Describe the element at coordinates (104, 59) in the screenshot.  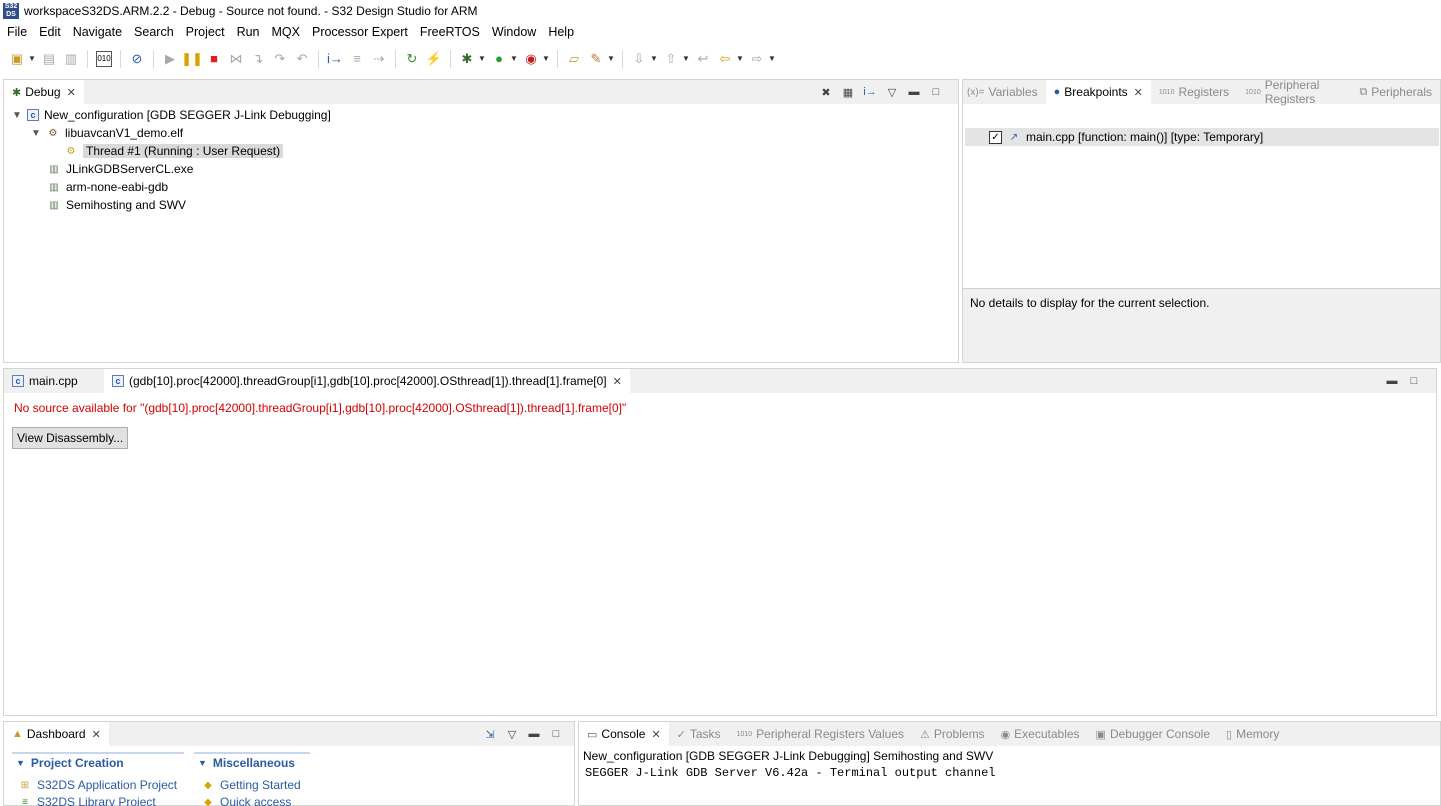
I see `binary-icon: 010` at that location.